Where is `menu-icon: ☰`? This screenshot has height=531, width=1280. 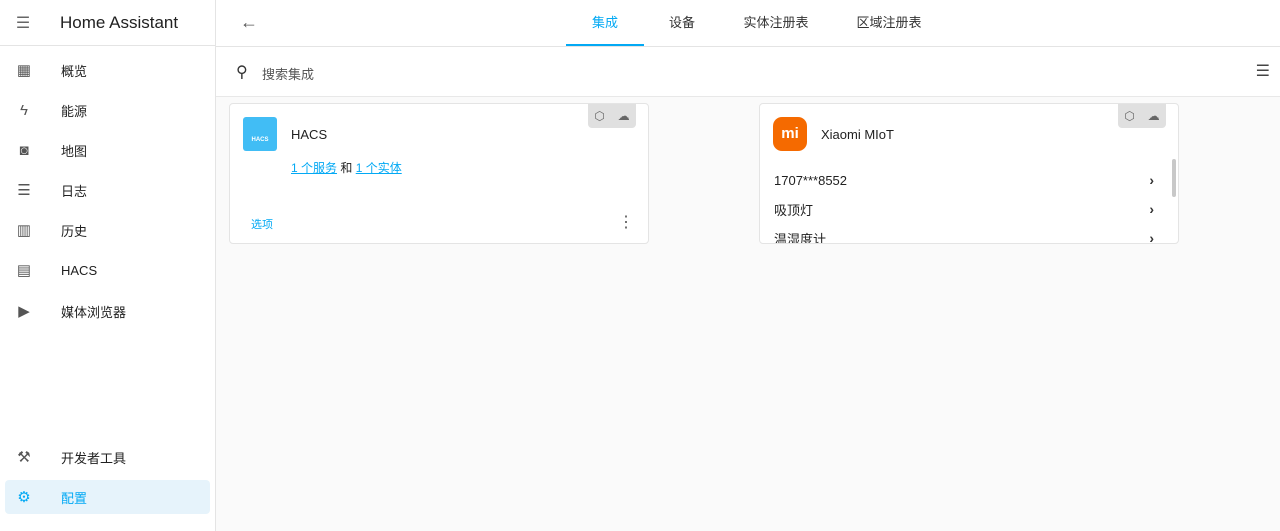
menu-icon: ☰ is located at coordinates (23, 23).